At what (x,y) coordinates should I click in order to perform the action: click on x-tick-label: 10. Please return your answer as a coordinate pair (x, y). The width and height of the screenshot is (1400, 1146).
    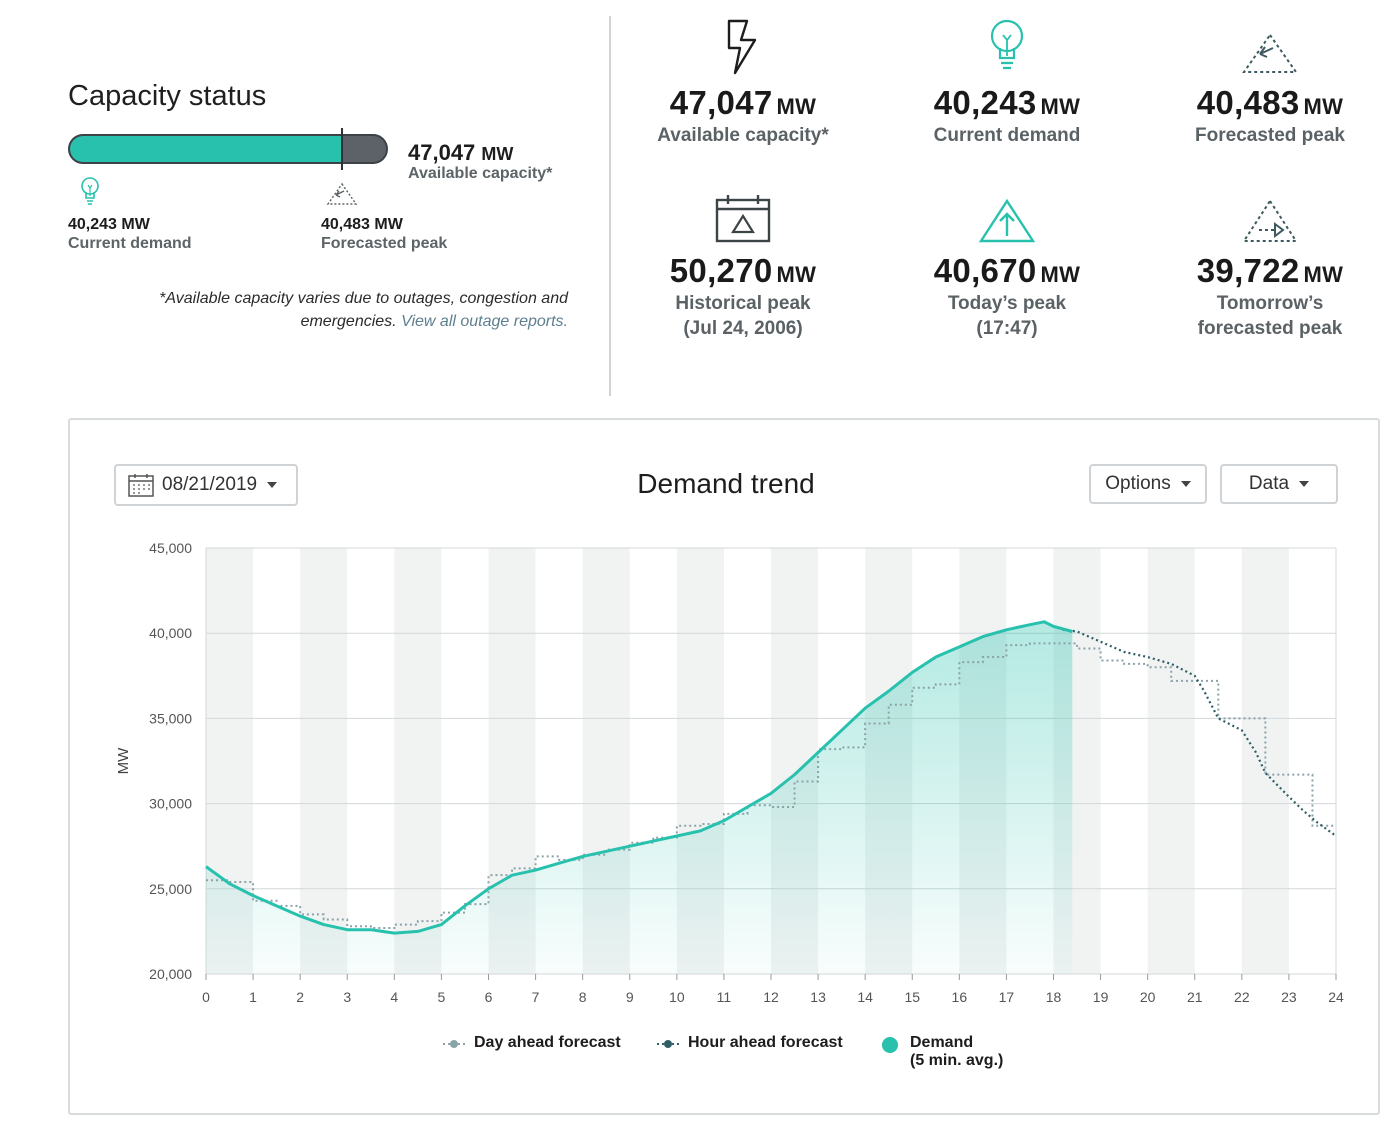
    Looking at the image, I should click on (677, 997).